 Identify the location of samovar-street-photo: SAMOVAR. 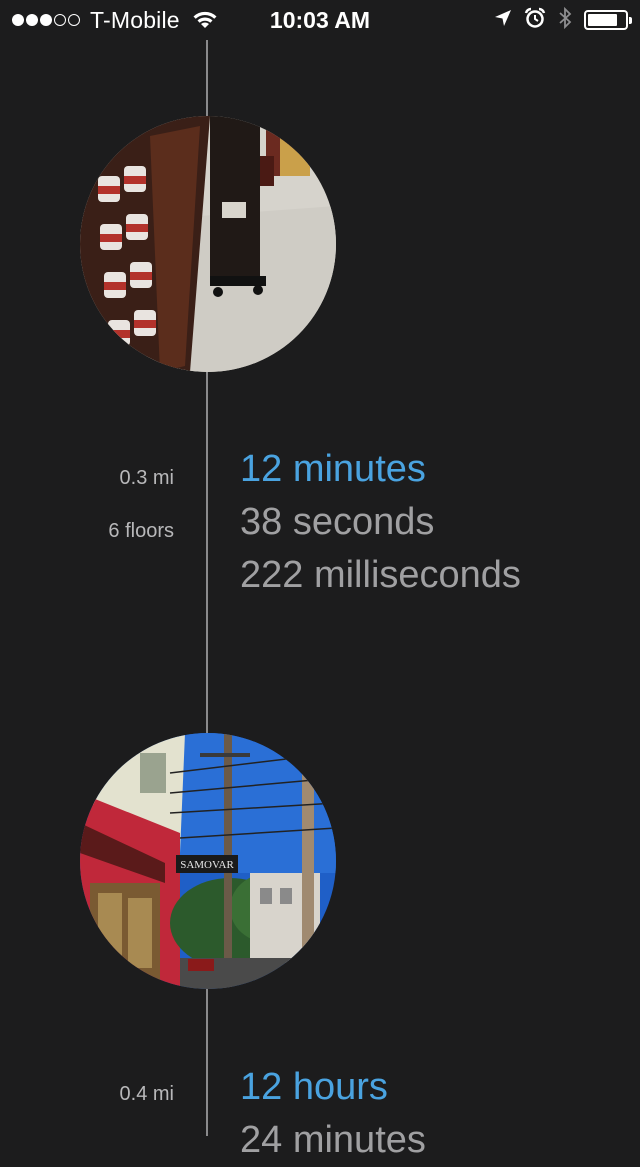
(208, 861).